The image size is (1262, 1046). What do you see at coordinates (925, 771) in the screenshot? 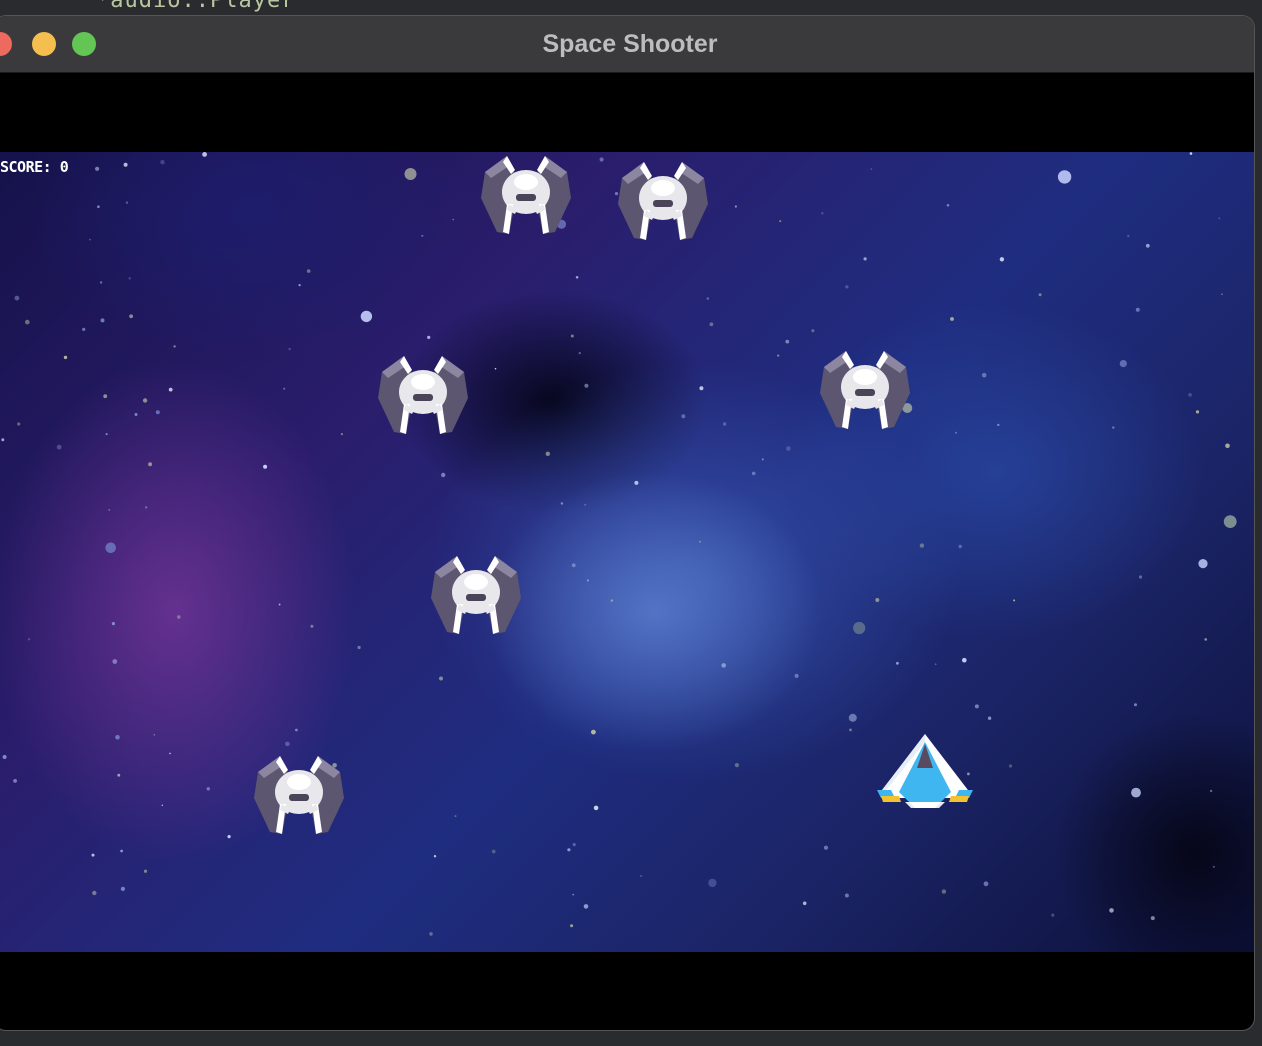
I see `player-ship` at bounding box center [925, 771].